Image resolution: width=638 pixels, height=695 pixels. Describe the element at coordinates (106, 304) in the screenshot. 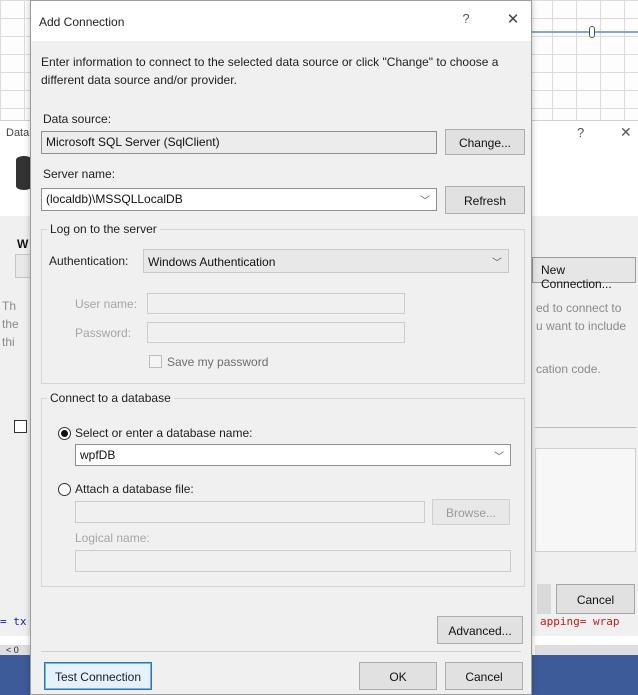

I see `username-label: User name:` at that location.